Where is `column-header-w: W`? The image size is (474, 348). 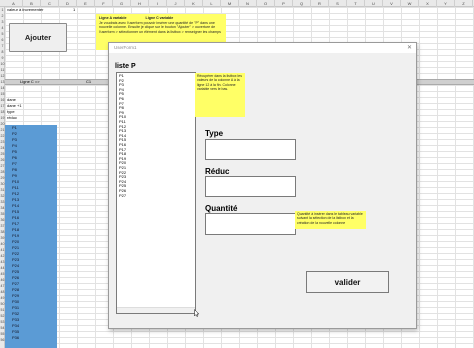 column-header-w: W is located at coordinates (410, 3).